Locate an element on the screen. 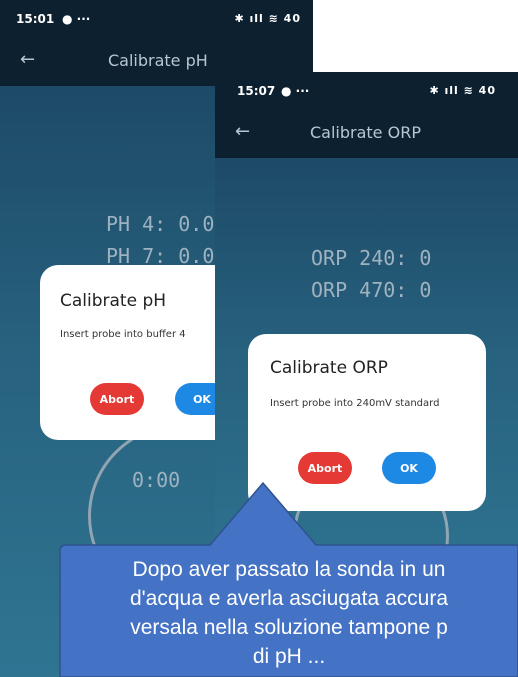  status-time: 15:01 is located at coordinates (35, 19).